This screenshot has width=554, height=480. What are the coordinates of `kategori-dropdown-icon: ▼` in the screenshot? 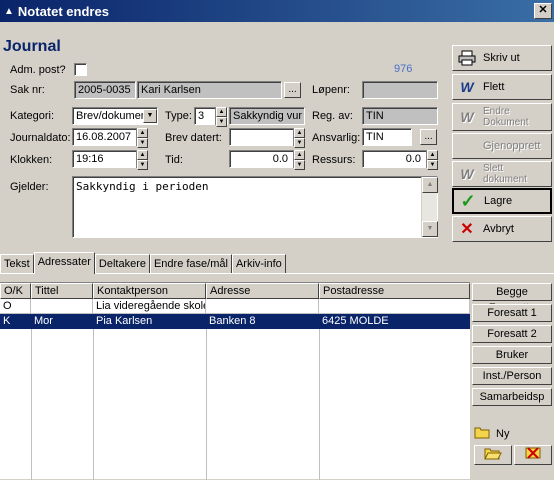 It's located at (150, 116).